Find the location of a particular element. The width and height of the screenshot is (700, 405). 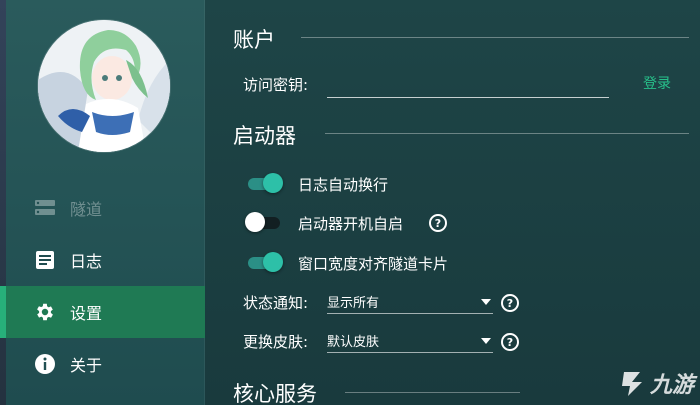

watermark-text: 九游 is located at coordinates (671, 385).